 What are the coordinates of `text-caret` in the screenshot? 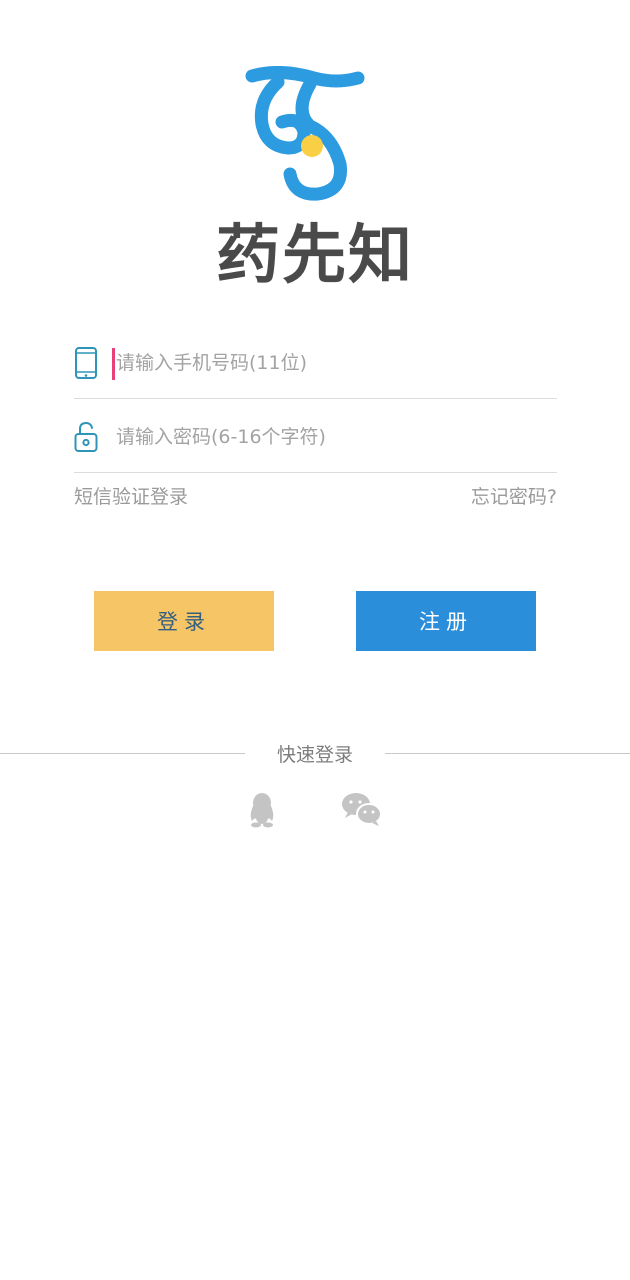 It's located at (113, 364).